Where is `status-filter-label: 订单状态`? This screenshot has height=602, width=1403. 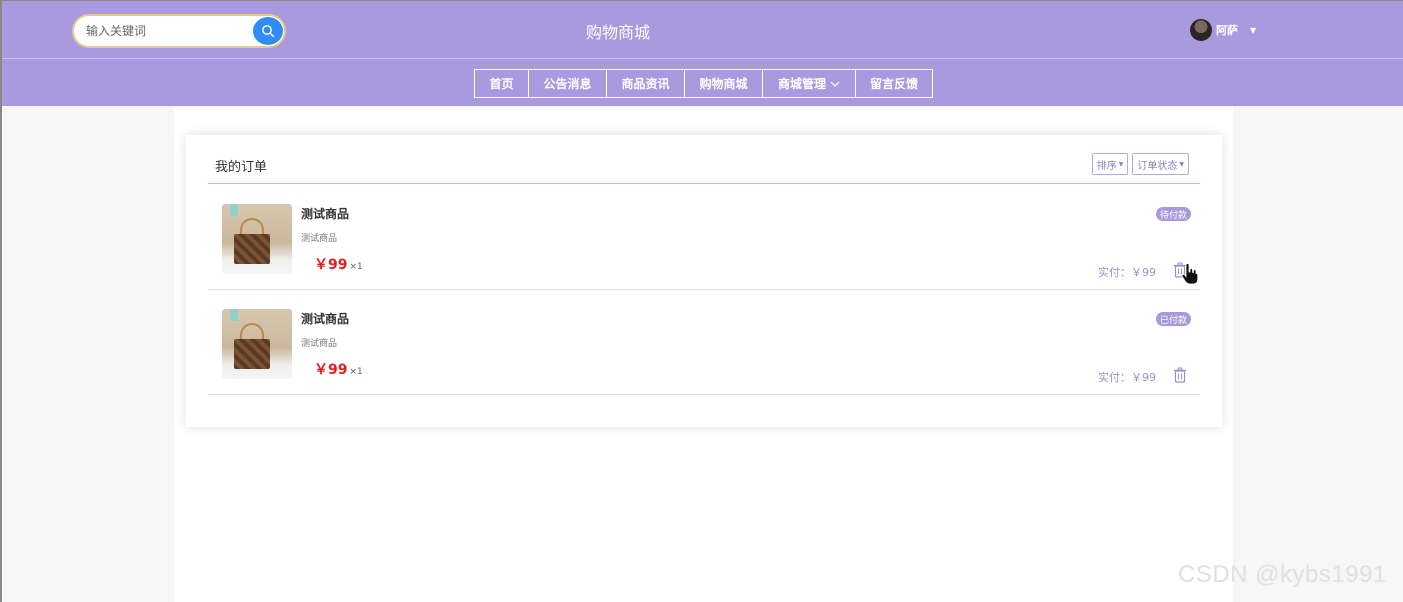
status-filter-label: 订单状态 is located at coordinates (1157, 166).